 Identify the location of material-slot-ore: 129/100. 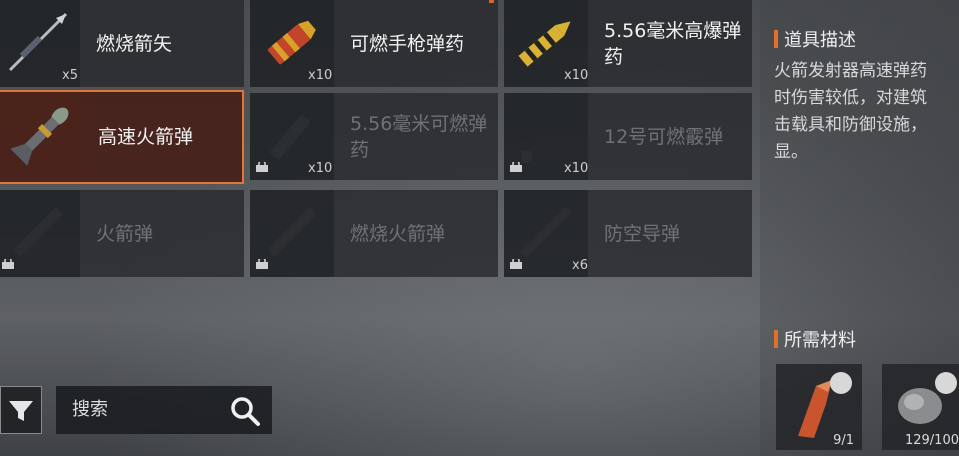
(920, 407).